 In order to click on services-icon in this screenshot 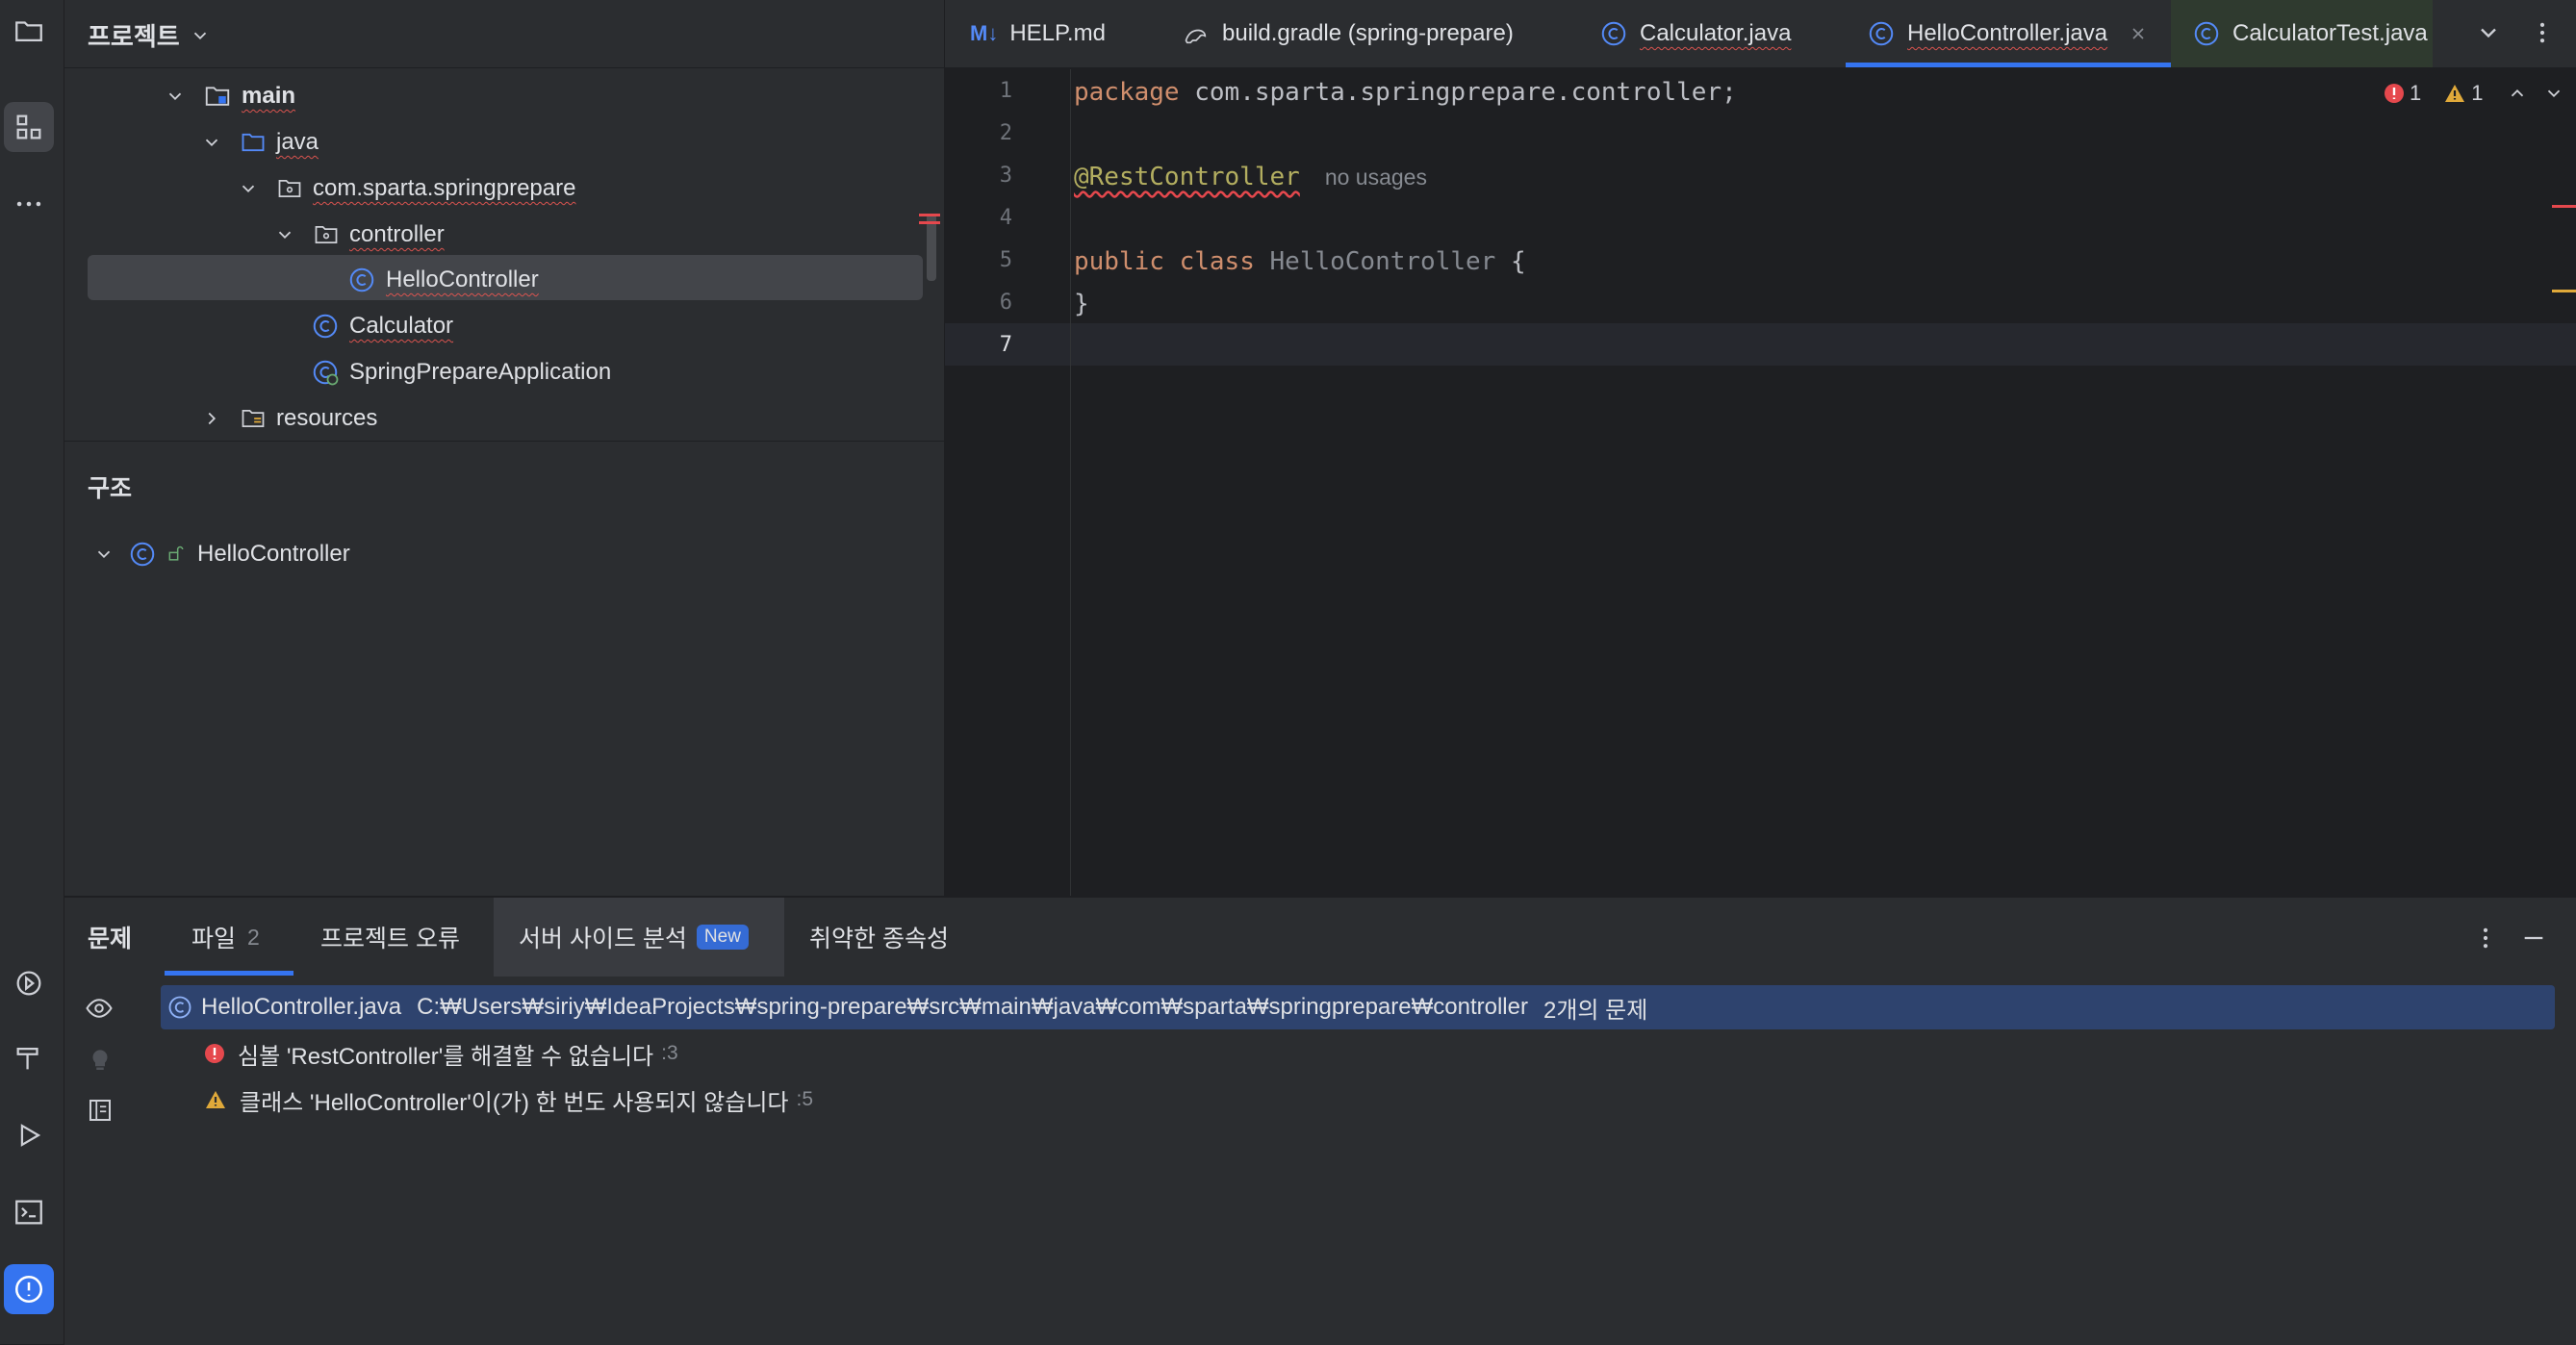, I will do `click(29, 983)`.